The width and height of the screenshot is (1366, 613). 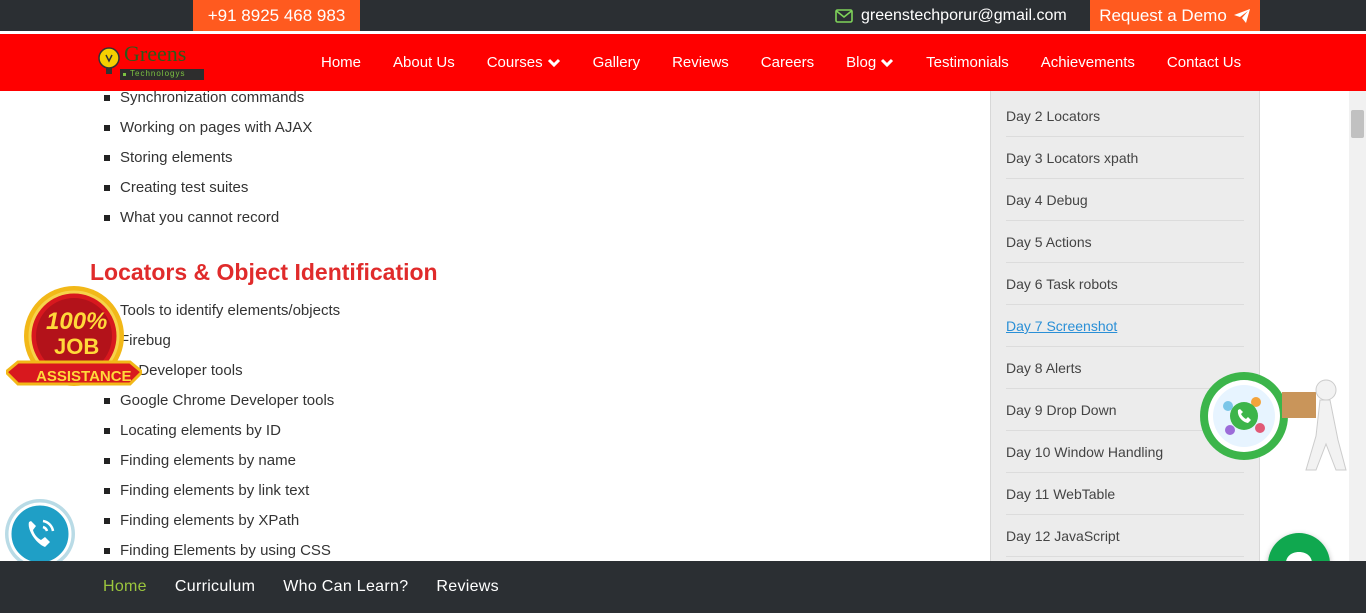 I want to click on greens-logo: Greens Technologys, so click(x=151, y=62).